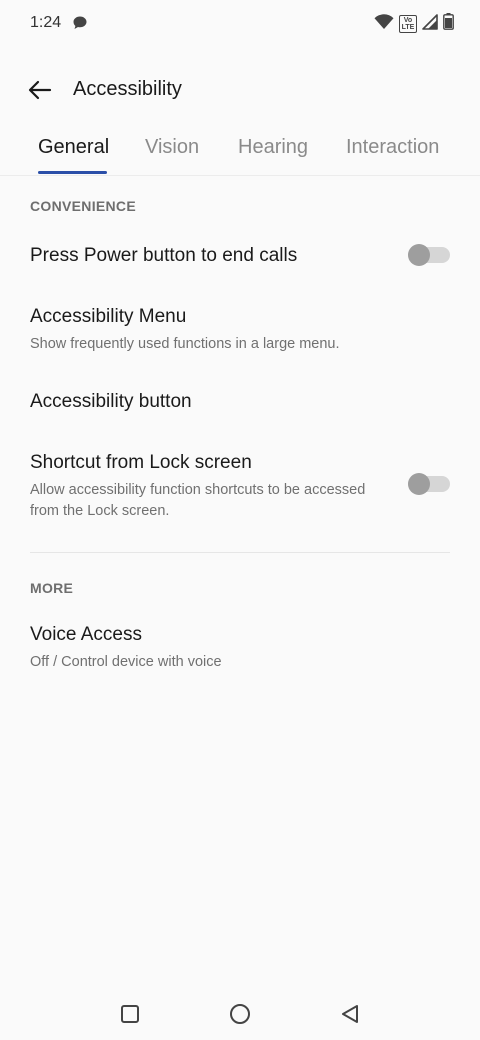 This screenshot has width=480, height=1040. I want to click on recents-square-icon, so click(130, 1014).